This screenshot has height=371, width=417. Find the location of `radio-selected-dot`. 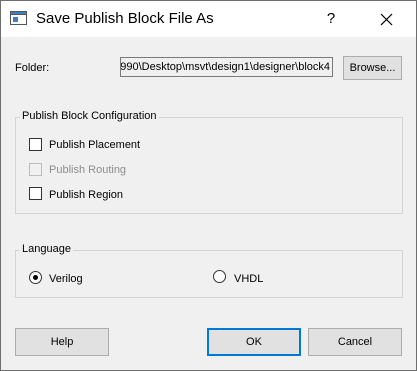

radio-selected-dot is located at coordinates (35, 277).